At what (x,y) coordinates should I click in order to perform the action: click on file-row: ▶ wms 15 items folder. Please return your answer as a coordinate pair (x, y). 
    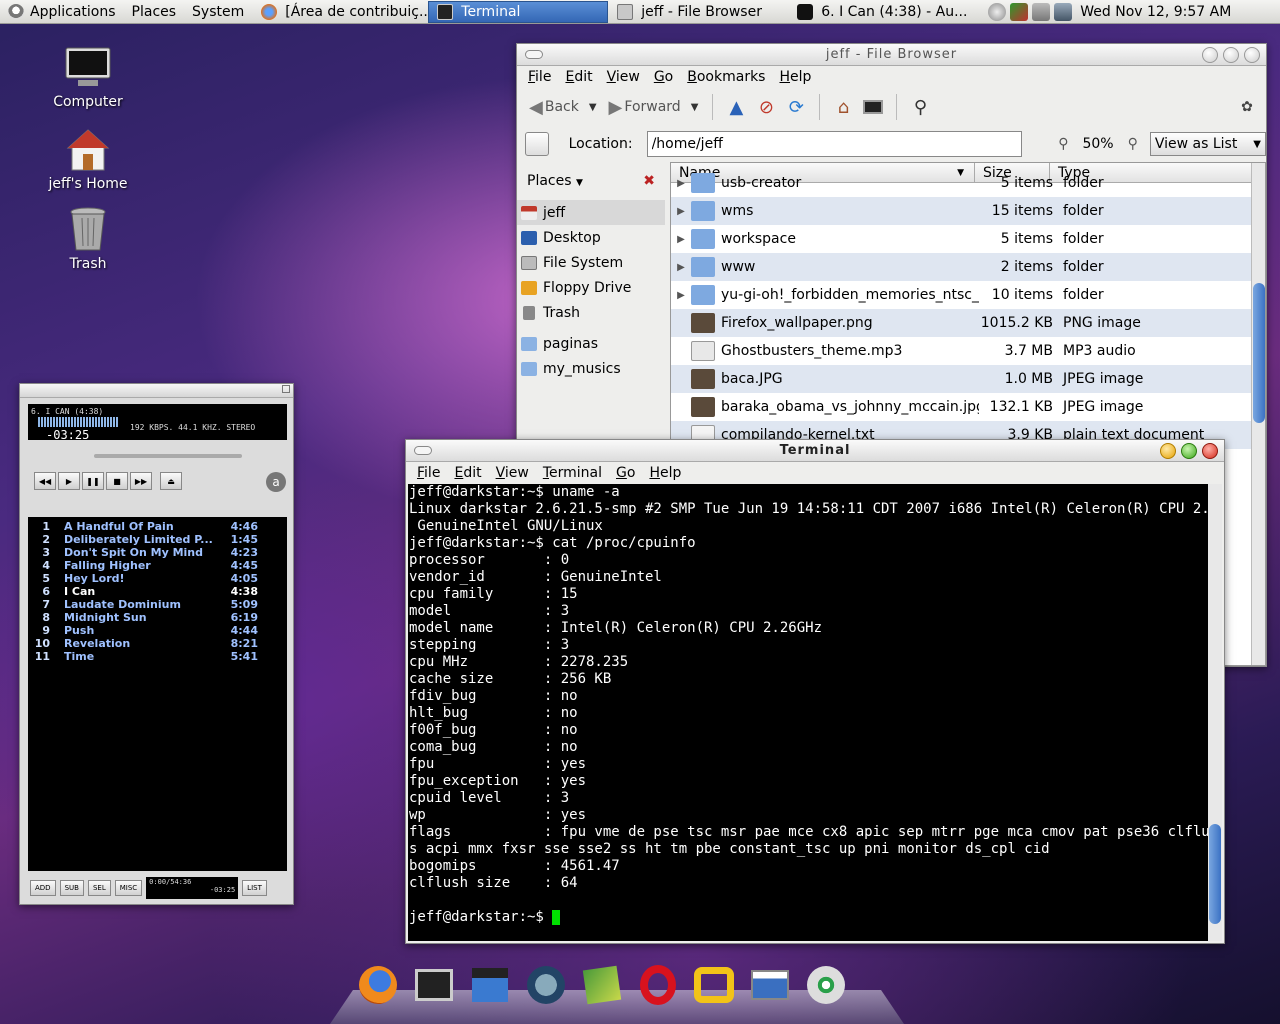
    Looking at the image, I should click on (968, 211).